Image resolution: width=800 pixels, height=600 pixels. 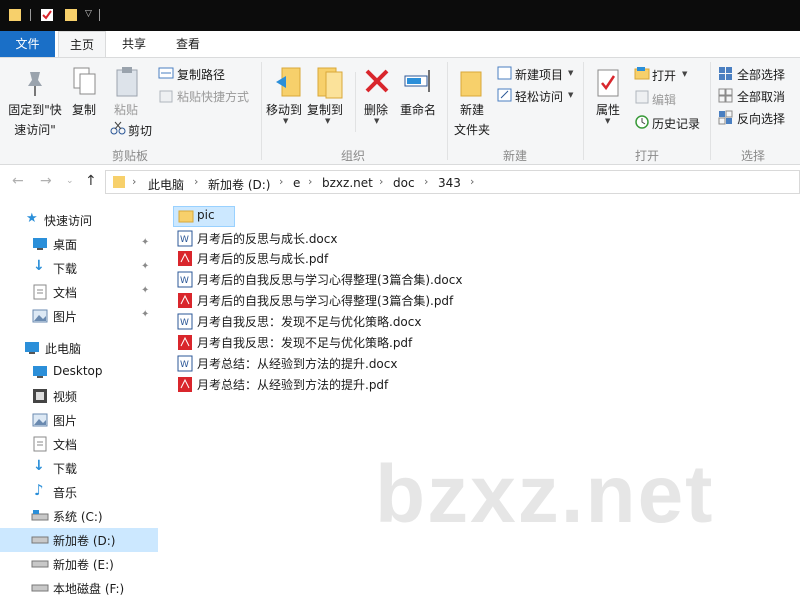 What do you see at coordinates (79, 292) in the screenshot?
I see `nav-item-documents: 文档 ✦` at bounding box center [79, 292].